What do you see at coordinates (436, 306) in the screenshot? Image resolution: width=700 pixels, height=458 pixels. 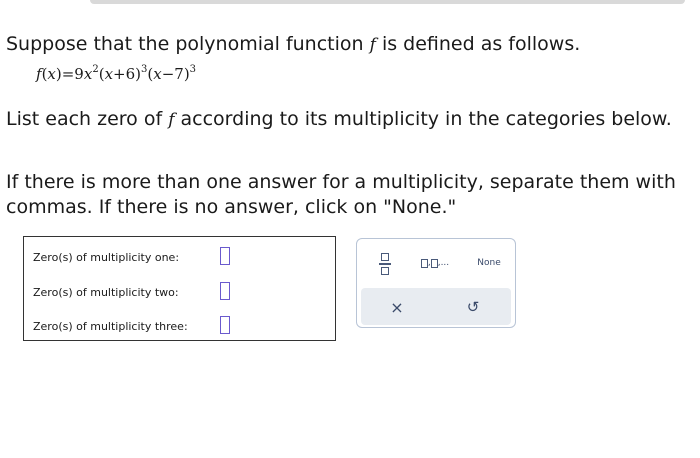 I see `action-bar: × ↺` at bounding box center [436, 306].